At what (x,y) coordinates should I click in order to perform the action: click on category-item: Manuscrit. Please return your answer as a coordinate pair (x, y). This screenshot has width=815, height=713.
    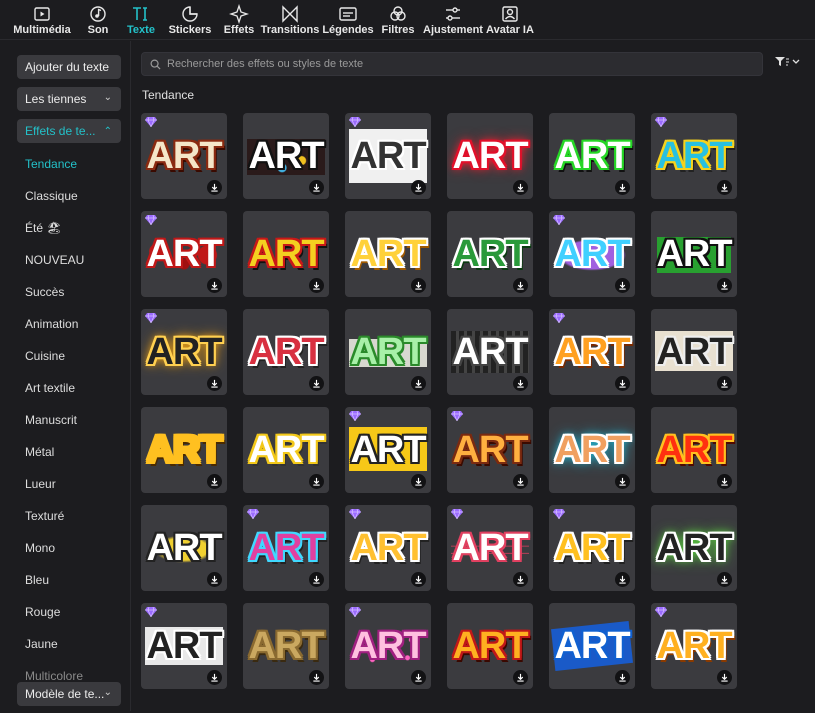
    Looking at the image, I should click on (51, 420).